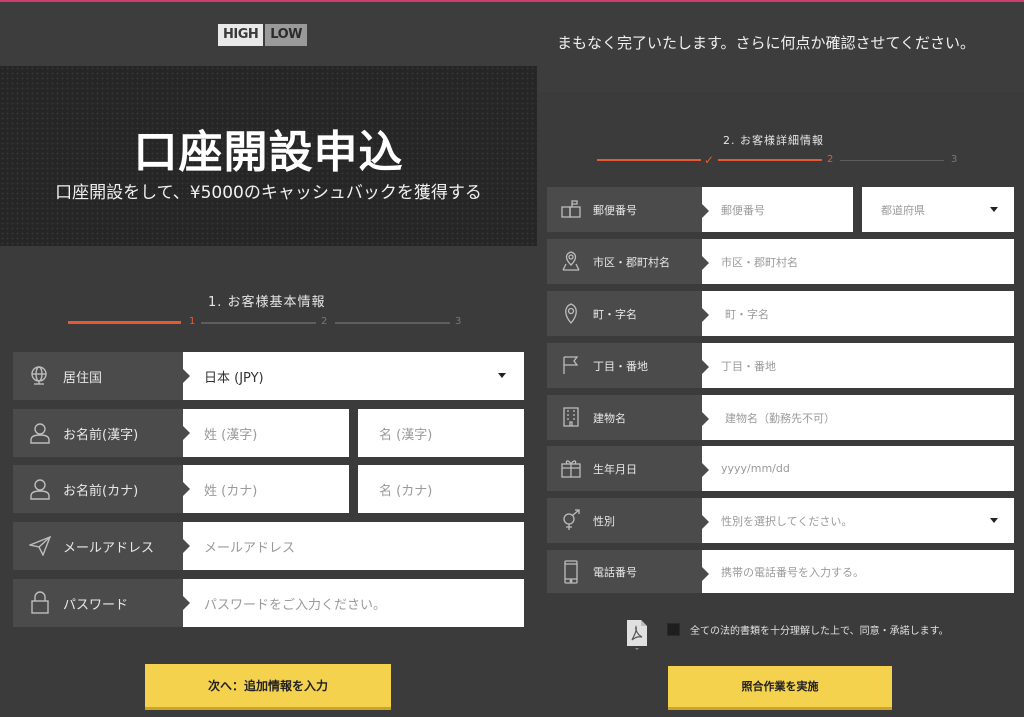 The image size is (1024, 717). Describe the element at coordinates (241, 35) in the screenshot. I see `logo-high: HIGH` at that location.